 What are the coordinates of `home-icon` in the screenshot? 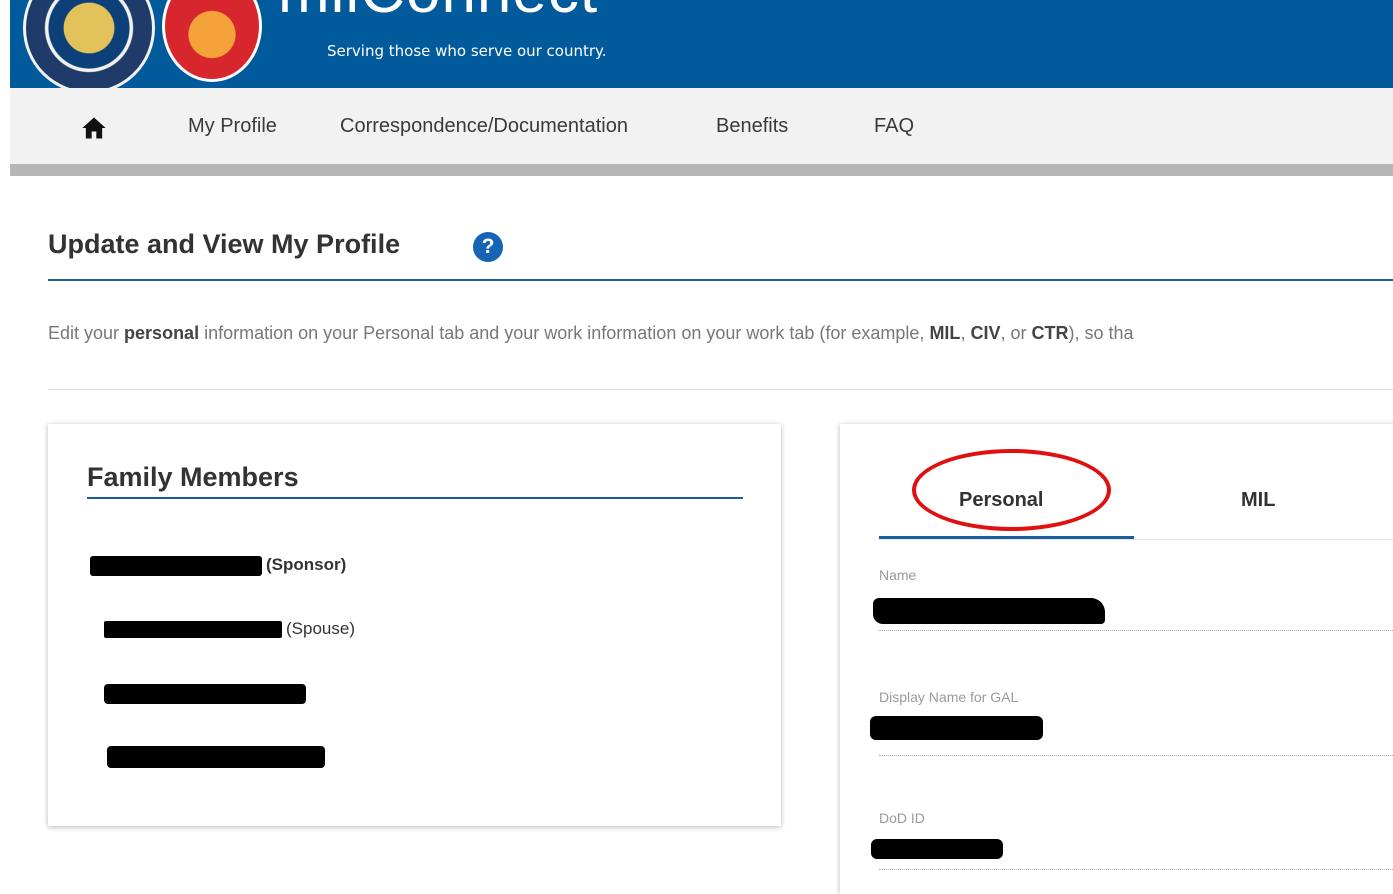 It's located at (94, 128).